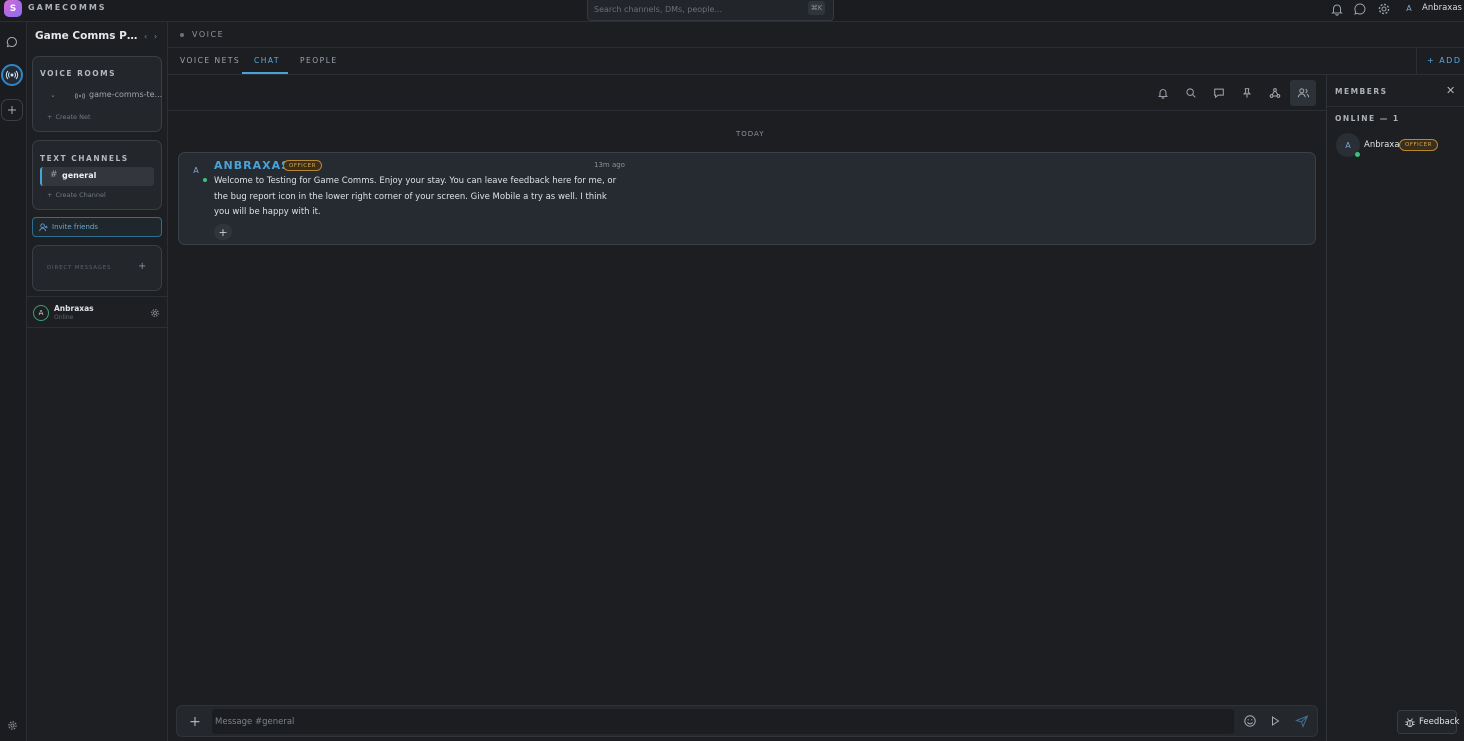  I want to click on brand-name: GAMECOMMS, so click(67, 7).